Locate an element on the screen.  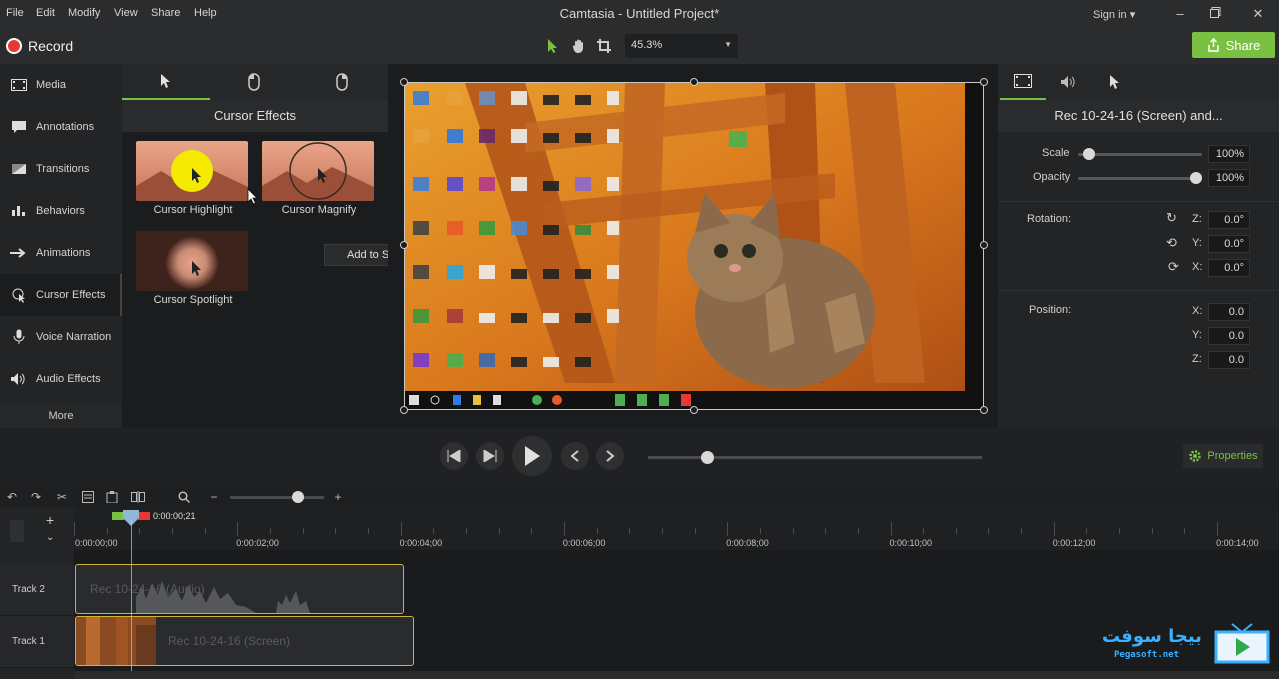
opacity-slider is located at coordinates (1140, 178).